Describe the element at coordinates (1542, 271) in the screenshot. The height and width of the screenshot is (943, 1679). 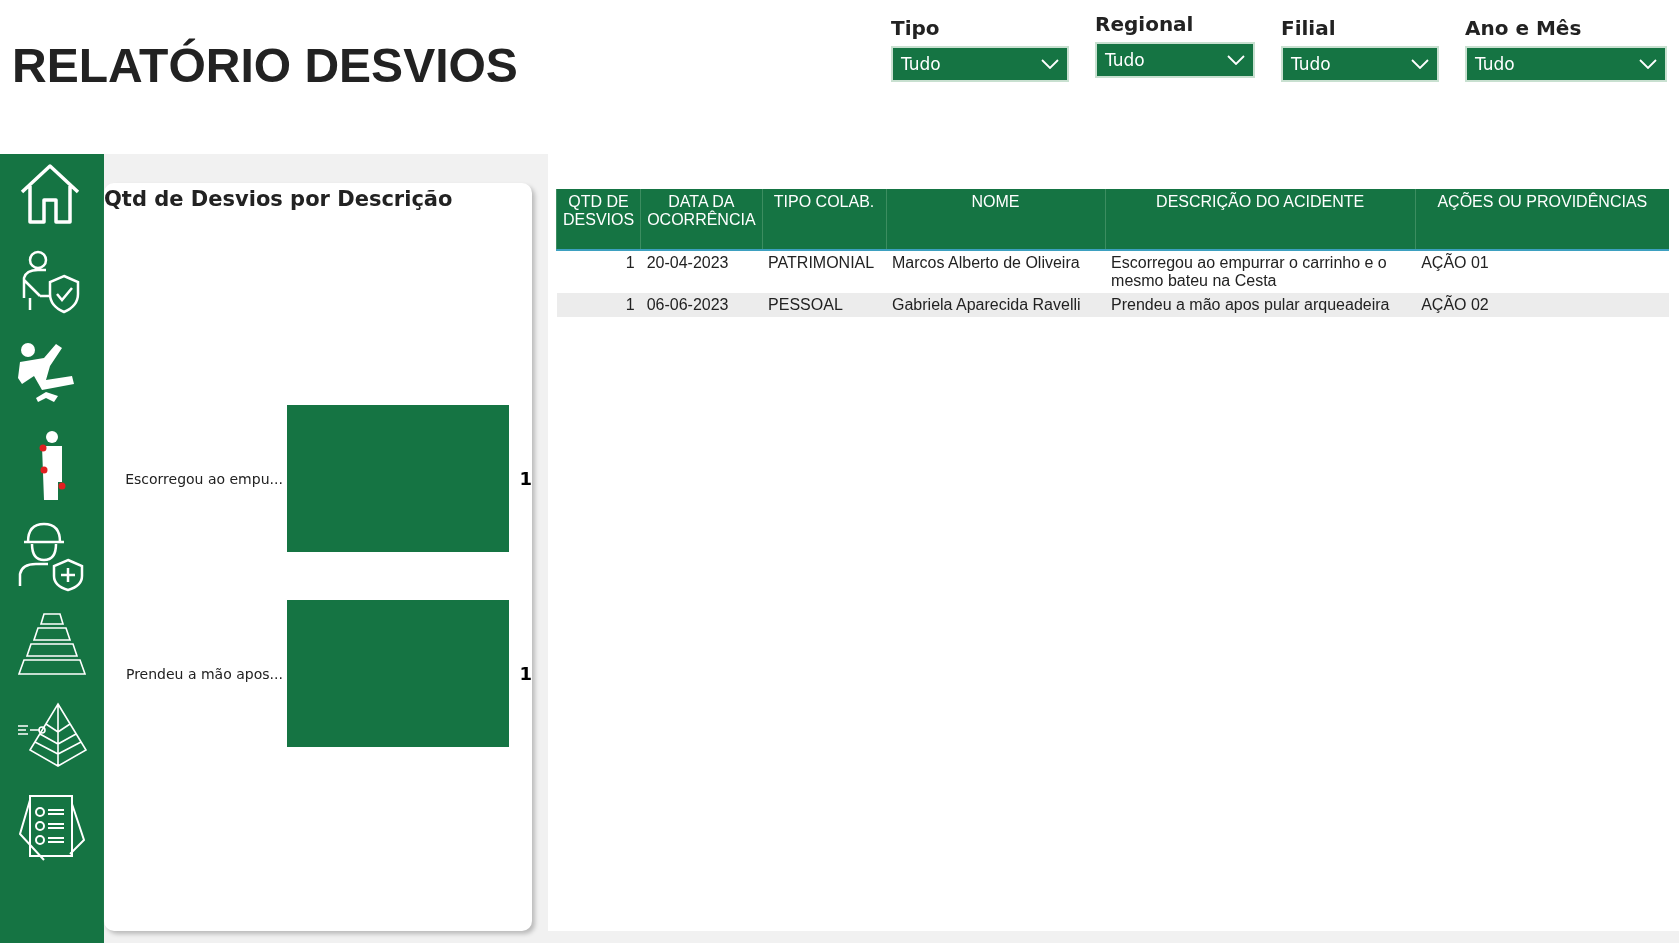
I see `table-cell: AÇÃO 01` at that location.